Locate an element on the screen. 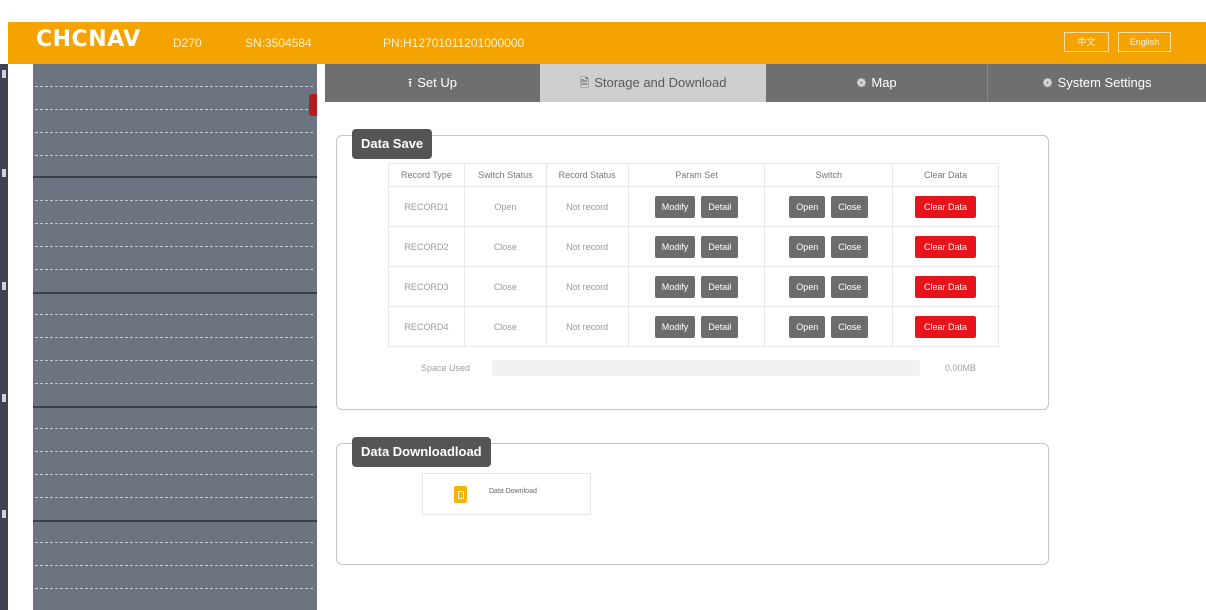 Image resolution: width=1206 pixels, height=610 pixels. column-header: Switch Status is located at coordinates (505, 175).